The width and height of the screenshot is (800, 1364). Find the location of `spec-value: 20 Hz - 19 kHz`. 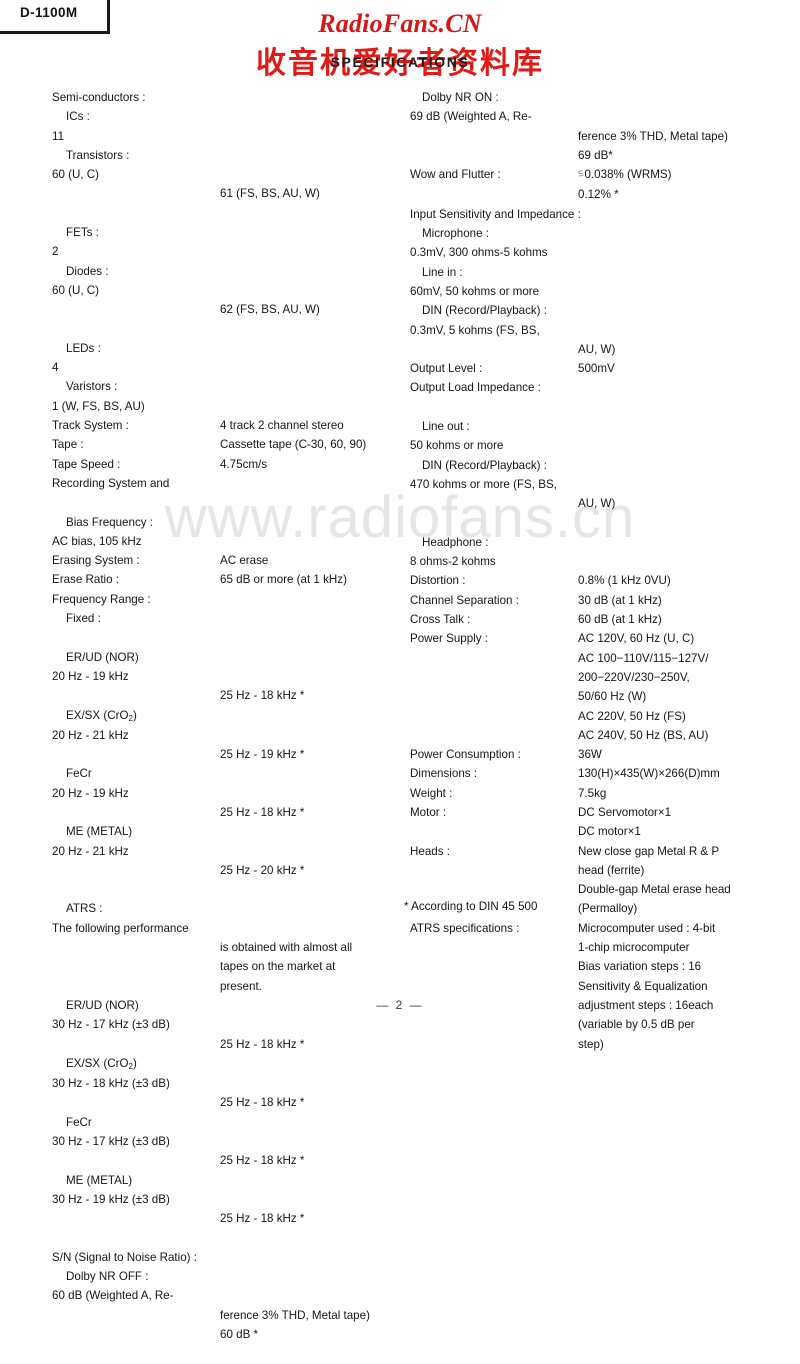

spec-value: 20 Hz - 19 kHz is located at coordinates (90, 793).